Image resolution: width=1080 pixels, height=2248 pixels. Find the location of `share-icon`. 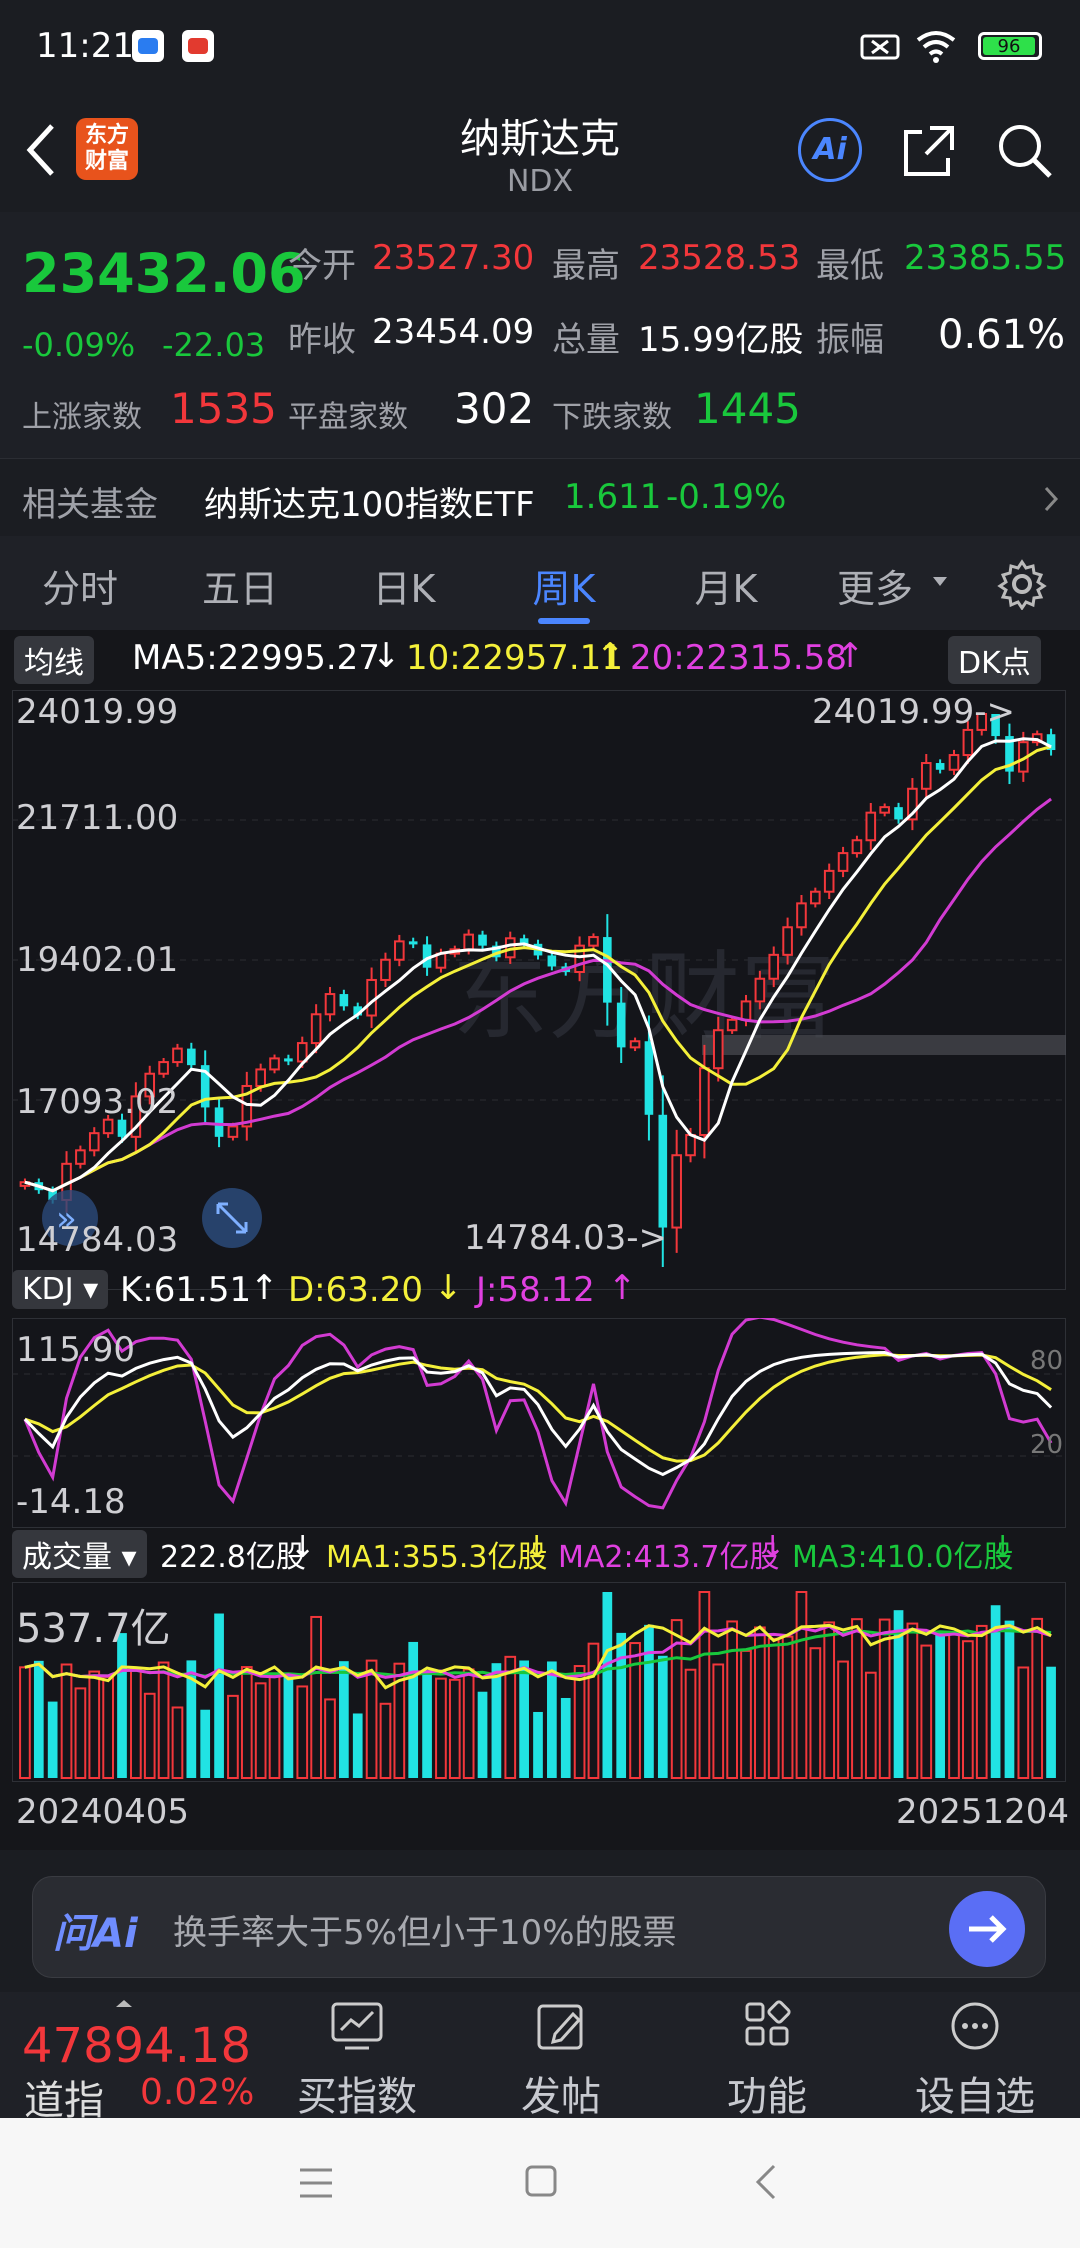

share-icon is located at coordinates (929, 151).